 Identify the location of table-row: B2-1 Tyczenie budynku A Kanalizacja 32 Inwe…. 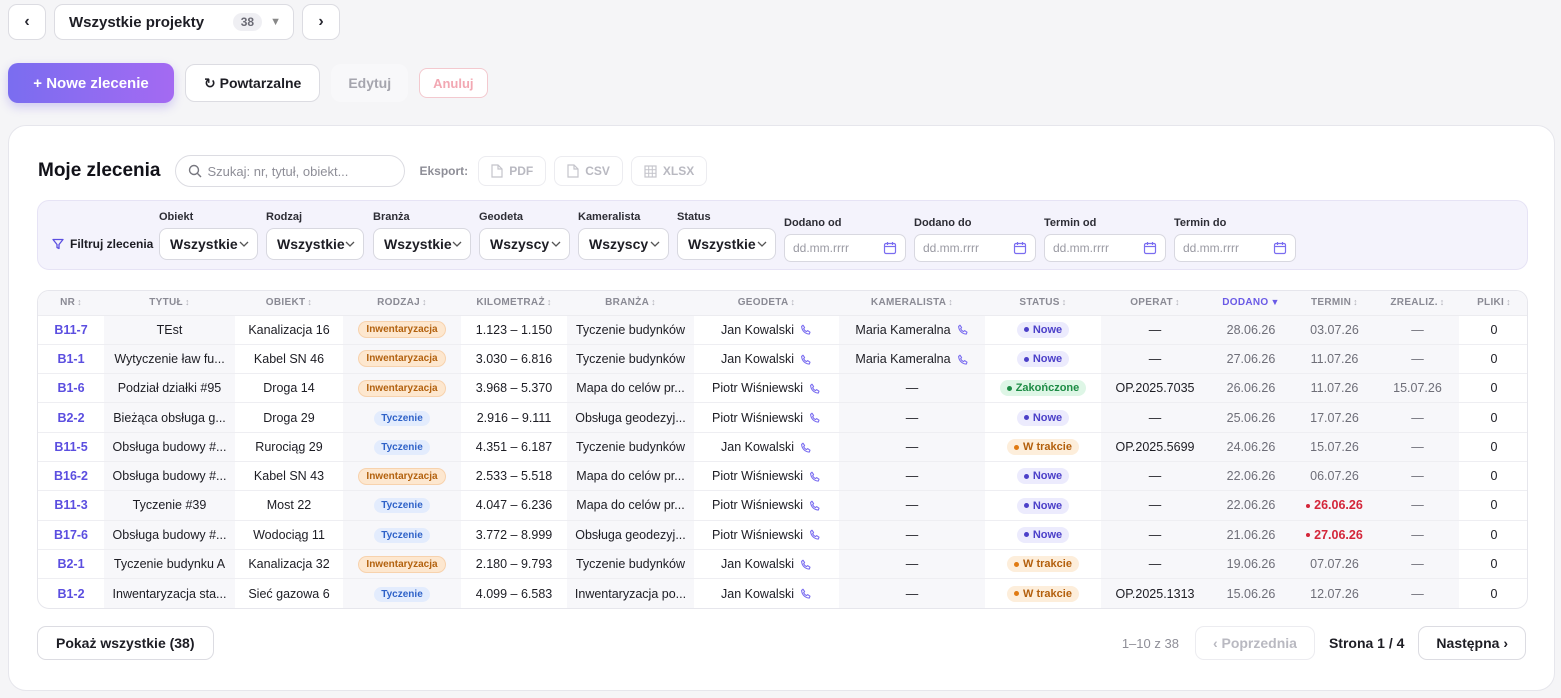
(782, 564).